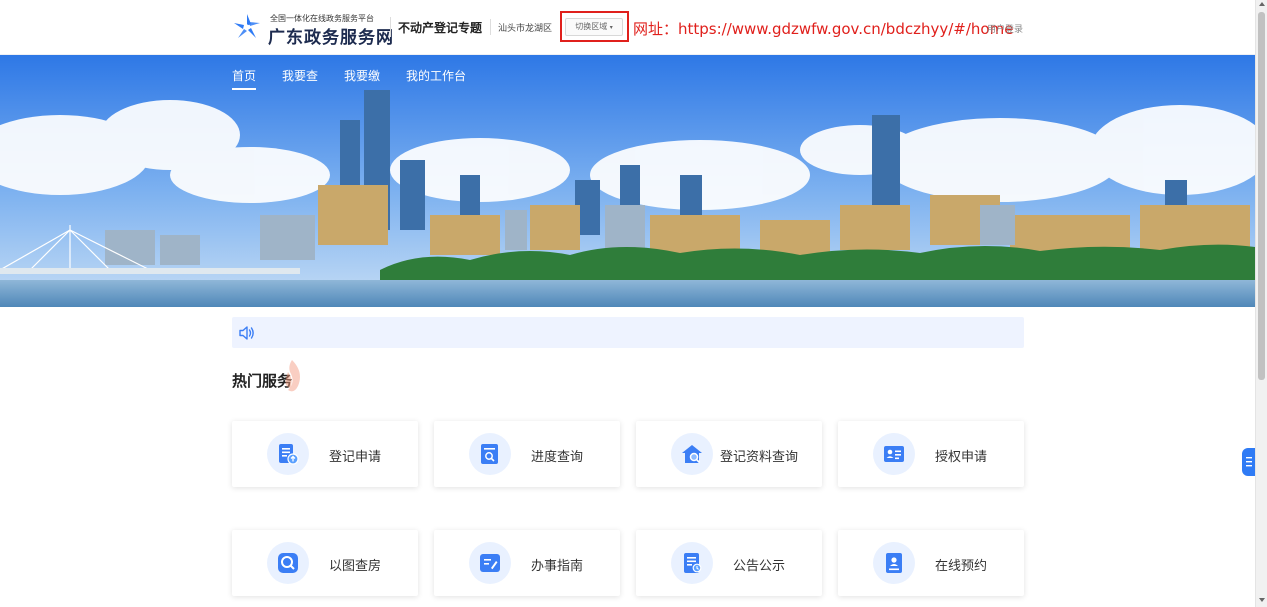 The height and width of the screenshot is (607, 1267). I want to click on platform-name: 广东政务服务网, so click(331, 35).